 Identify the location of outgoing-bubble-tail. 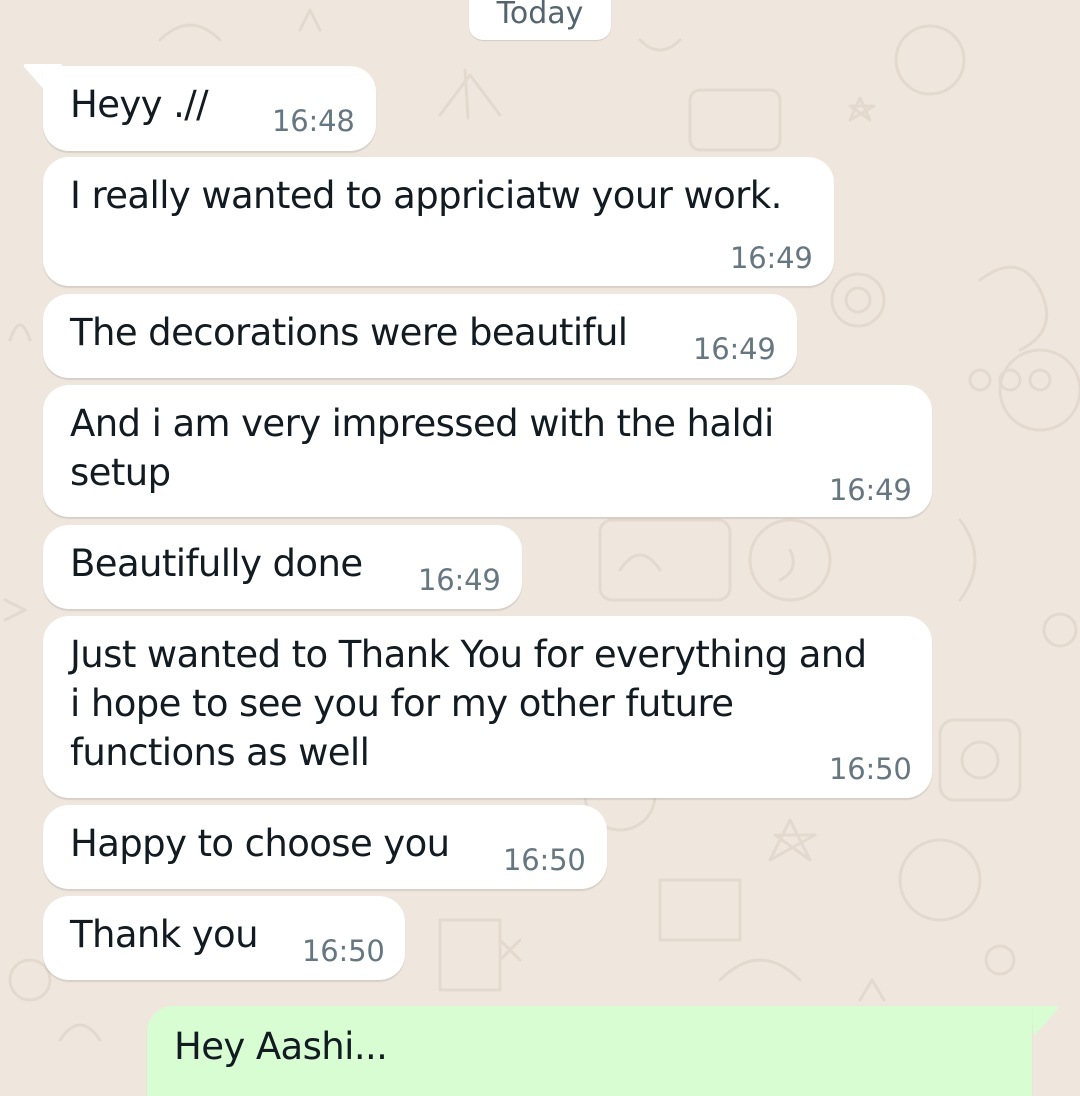
(1044, 1021).